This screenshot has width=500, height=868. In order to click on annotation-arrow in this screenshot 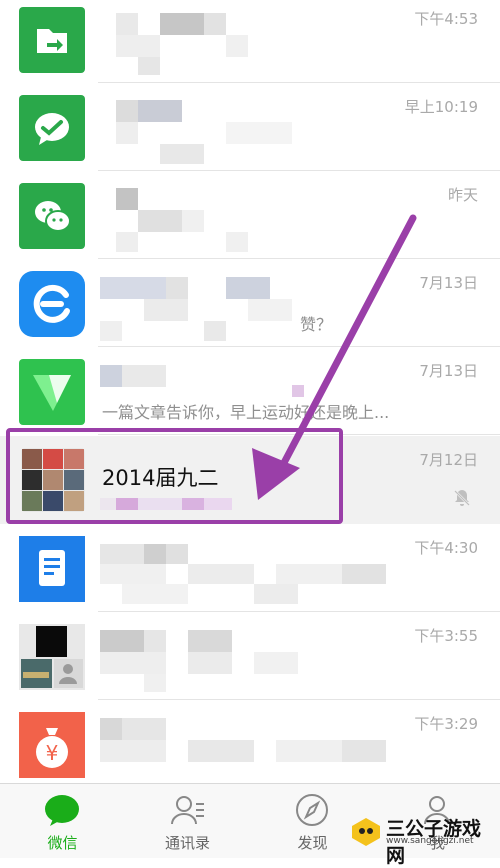, I will do `click(334, 357)`.